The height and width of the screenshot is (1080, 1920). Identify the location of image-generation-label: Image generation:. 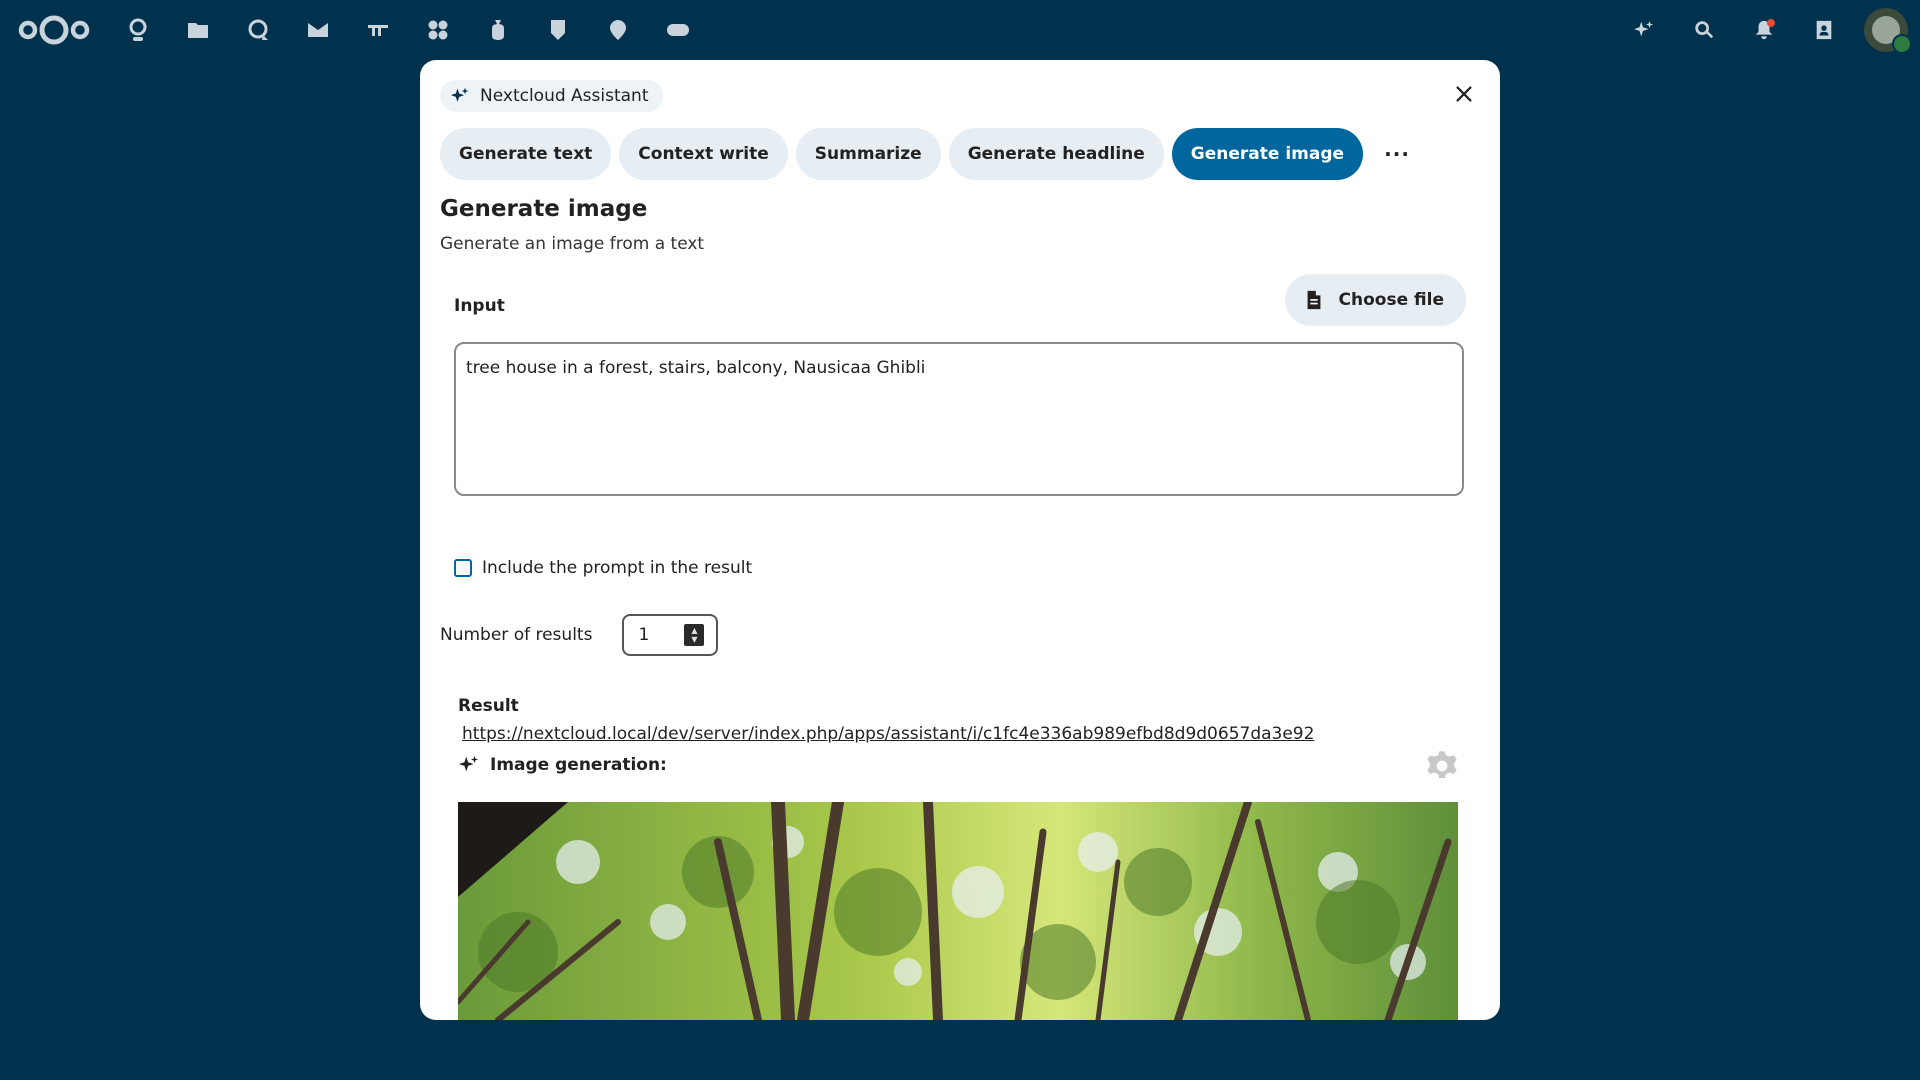
(578, 765).